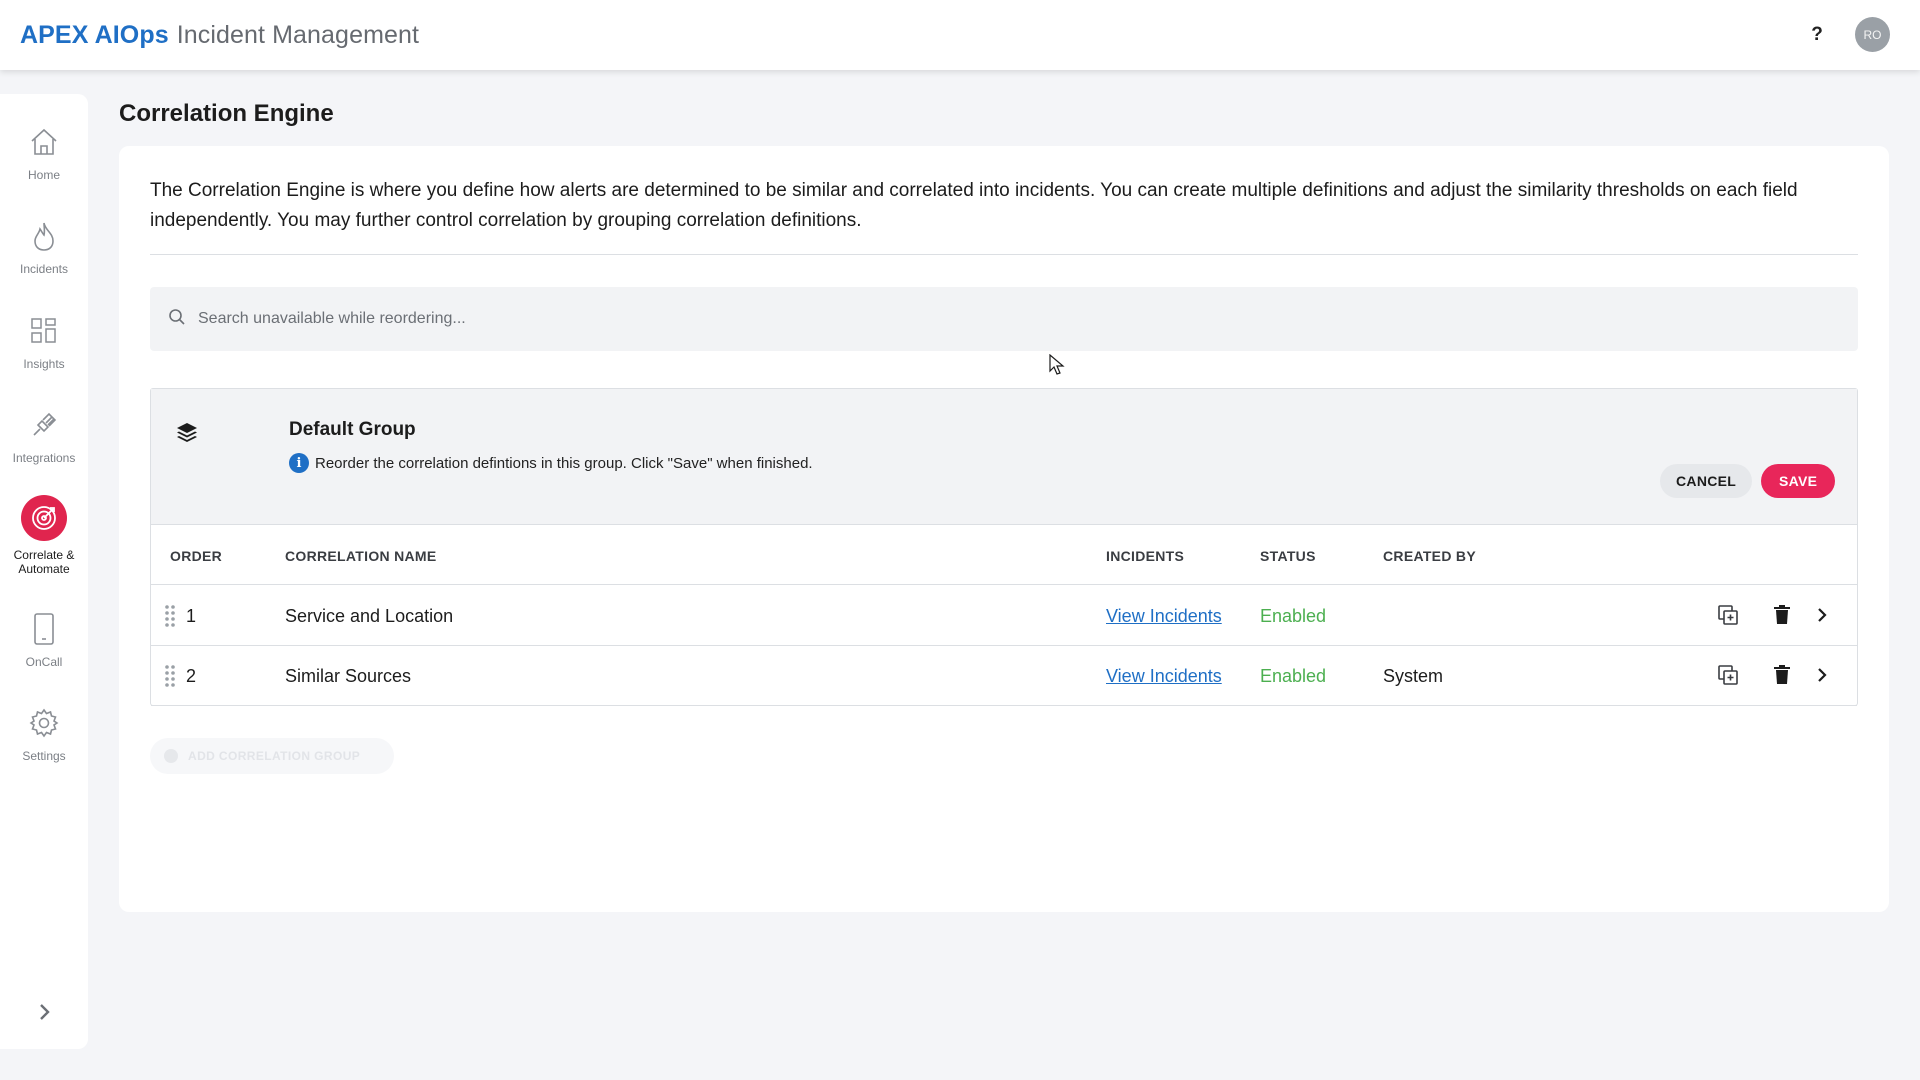  What do you see at coordinates (44, 723) in the screenshot?
I see `gear-icon` at bounding box center [44, 723].